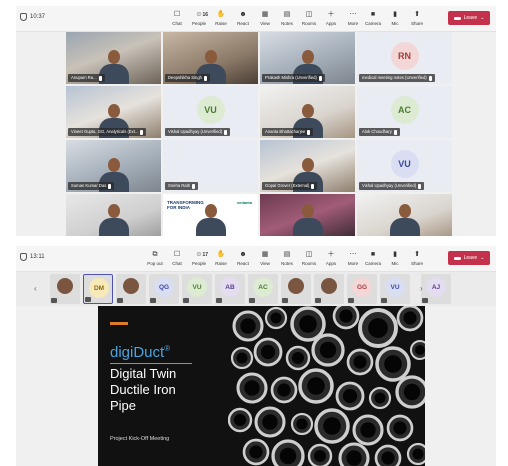  I want to click on participant-tile: TRANSFORMING FOR INDIA vedanta, so click(210, 215).